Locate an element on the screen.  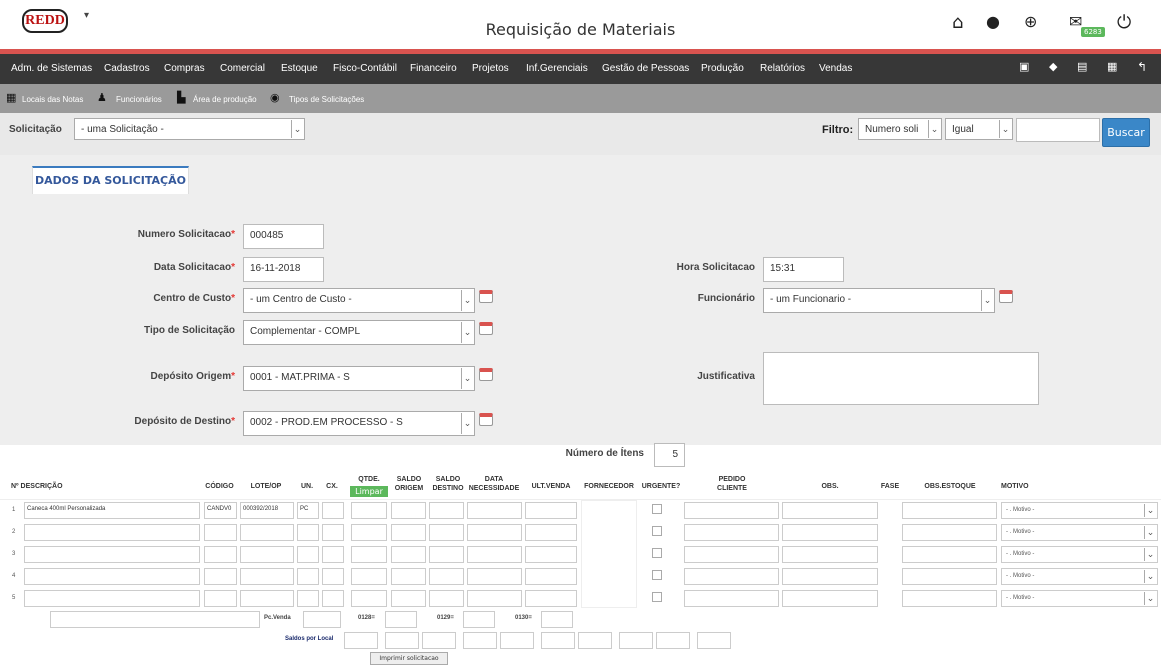
centro-custo-select: - um Centro de Custo - ⌄ is located at coordinates (359, 300).